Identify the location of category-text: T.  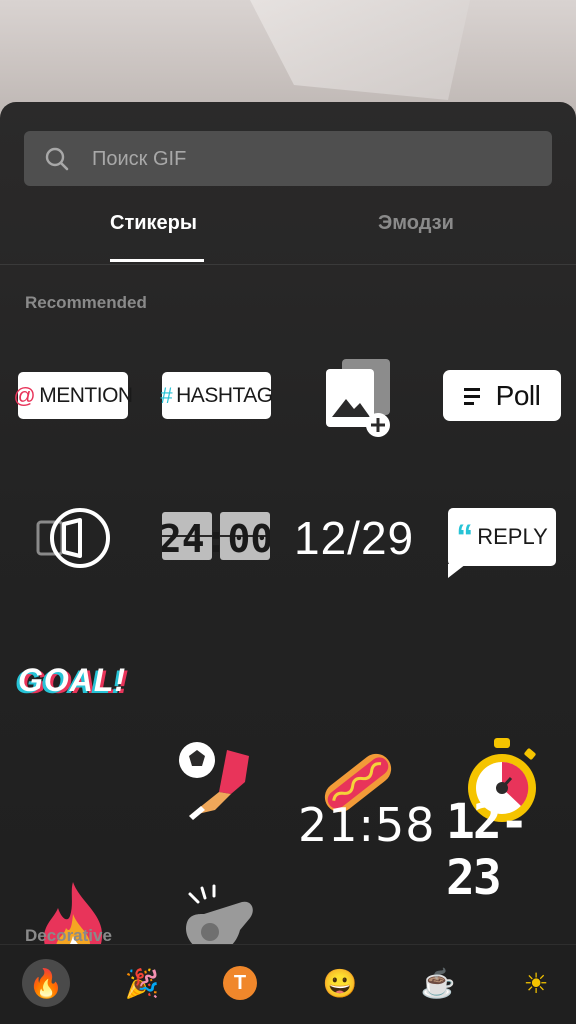
(240, 983).